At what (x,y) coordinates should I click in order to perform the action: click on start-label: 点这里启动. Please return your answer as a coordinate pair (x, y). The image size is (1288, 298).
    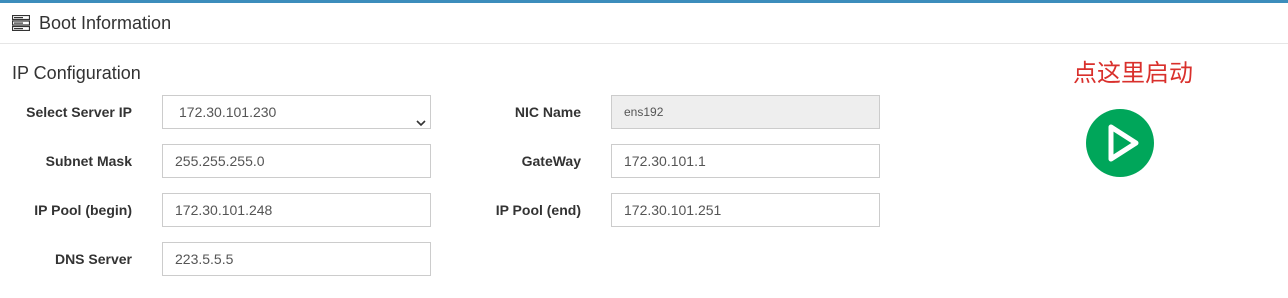
    Looking at the image, I should click on (1133, 73).